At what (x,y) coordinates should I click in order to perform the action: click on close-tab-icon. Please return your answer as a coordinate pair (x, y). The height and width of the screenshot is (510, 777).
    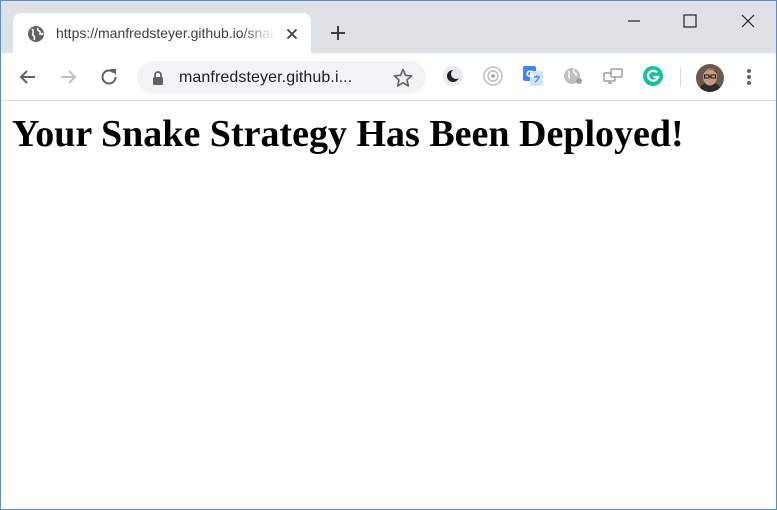
    Looking at the image, I should click on (292, 34).